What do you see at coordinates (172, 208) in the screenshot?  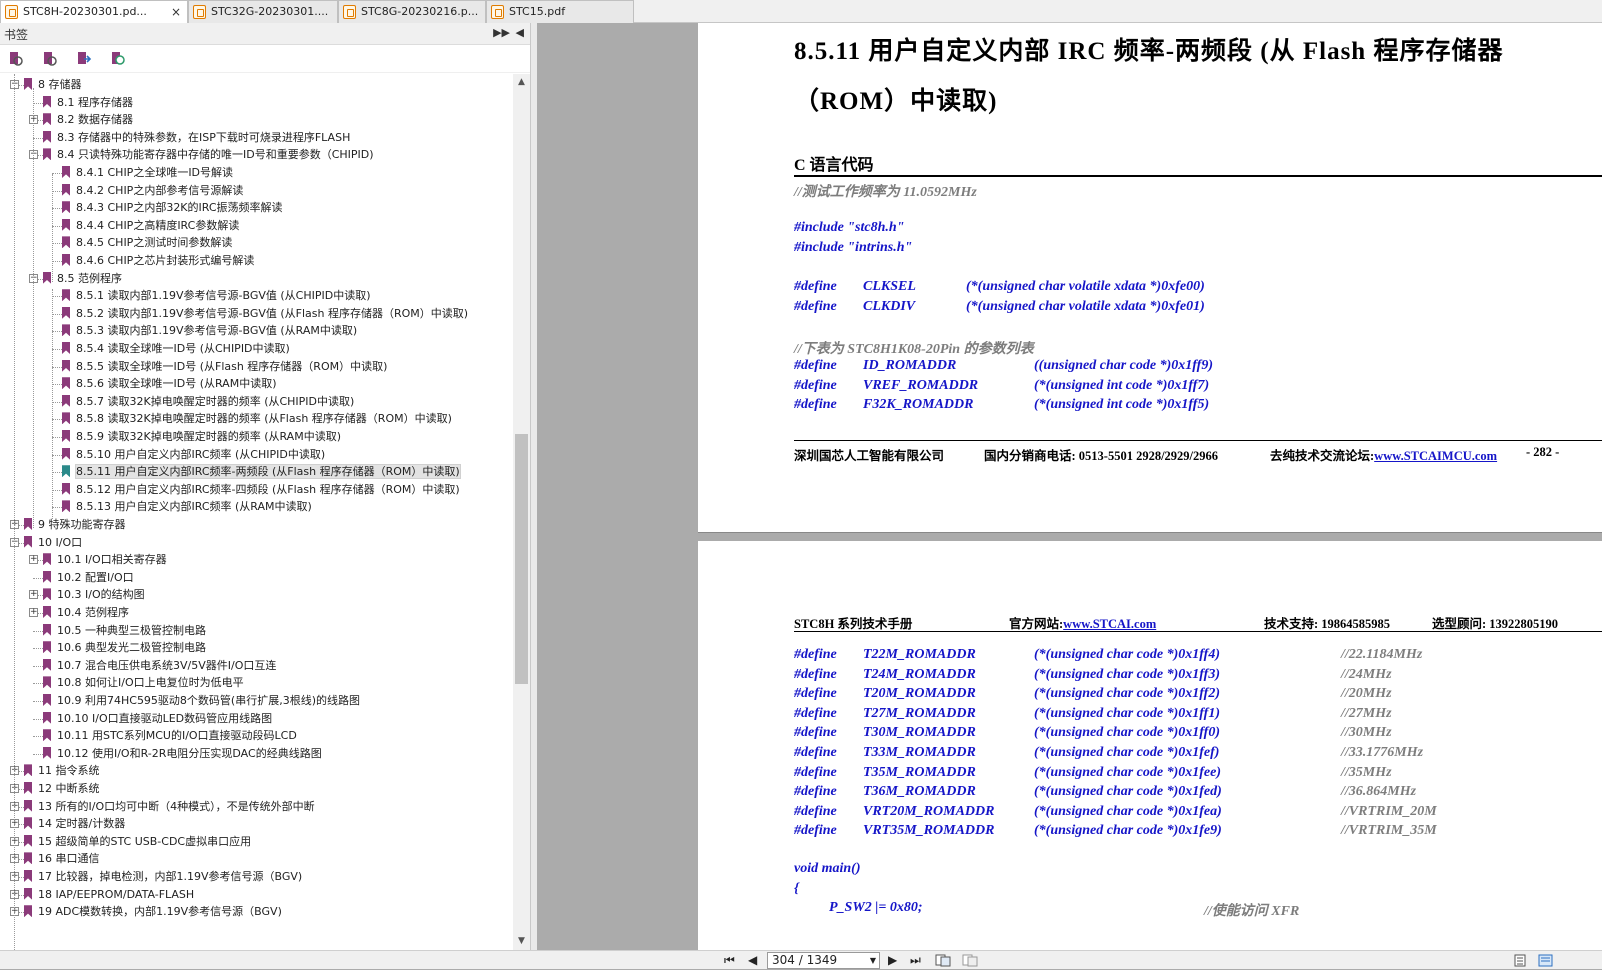 I see `bookmark-item: 8.4.3 CHIP之内部32K的IRC振荡频率解读` at bounding box center [172, 208].